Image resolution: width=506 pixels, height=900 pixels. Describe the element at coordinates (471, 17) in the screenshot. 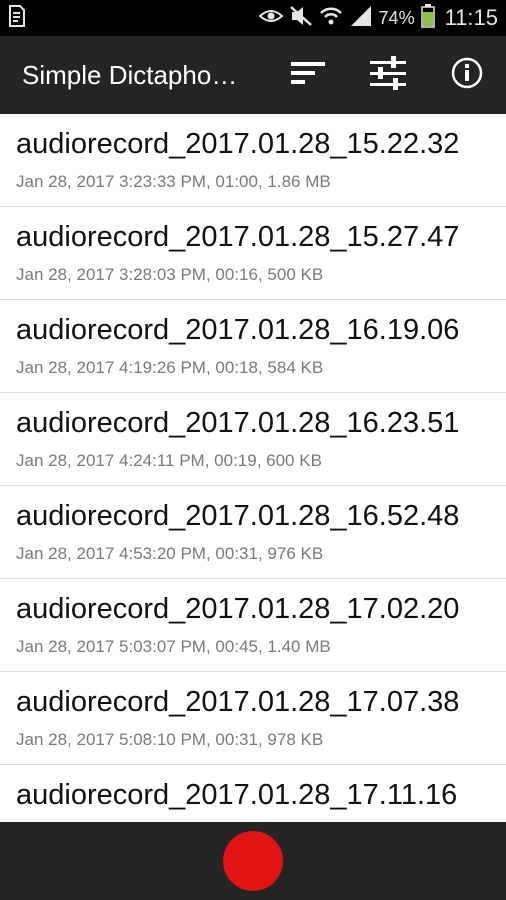

I see `clock: 11:15` at that location.